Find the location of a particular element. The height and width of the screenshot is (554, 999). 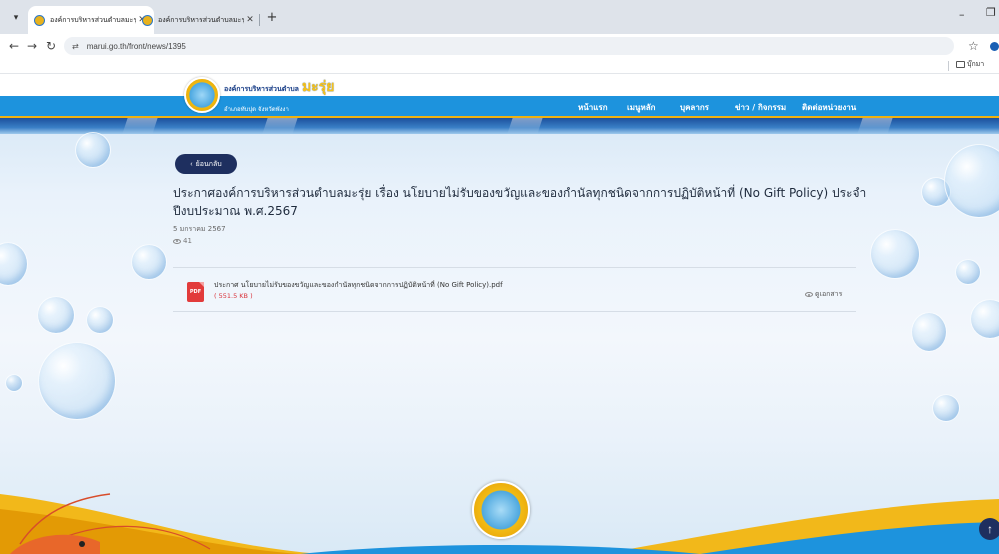

url-text: marui.go.th/front/news/1395 is located at coordinates (136, 46).